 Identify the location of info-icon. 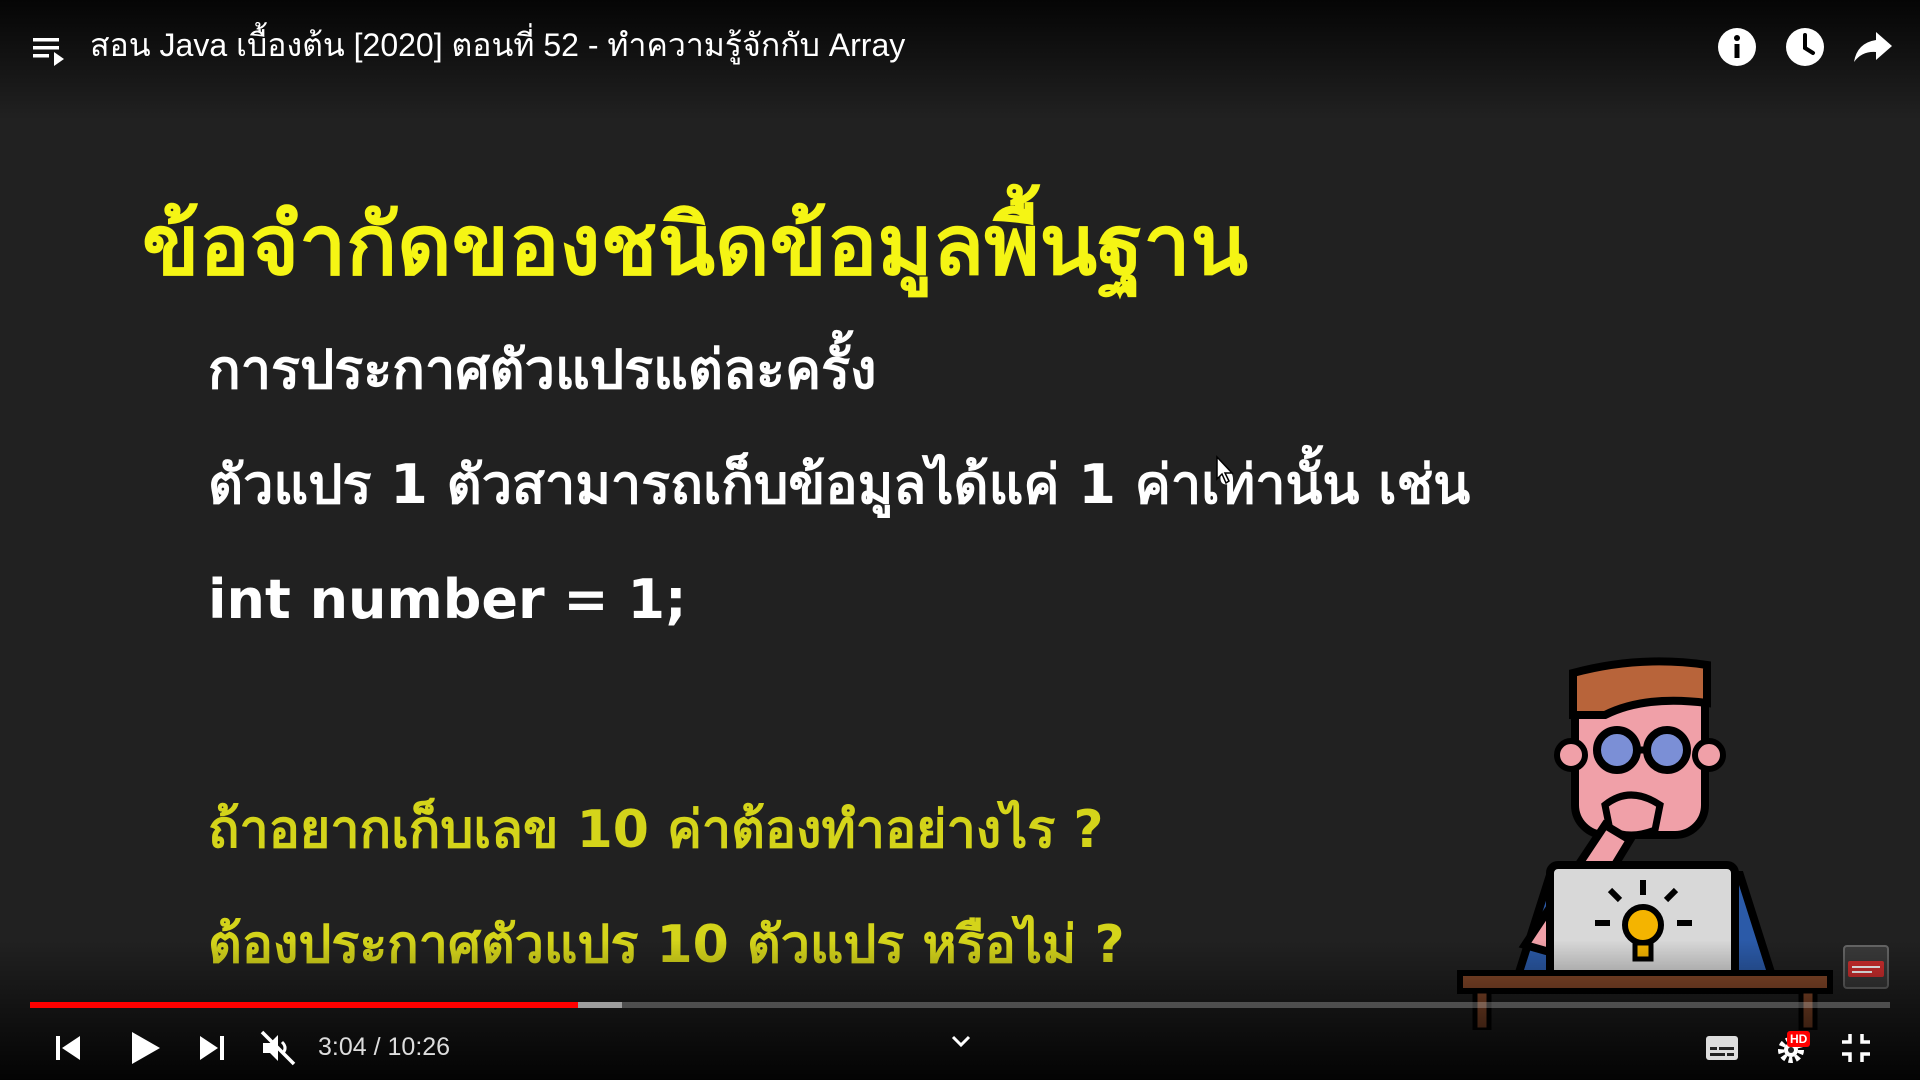
(1737, 47).